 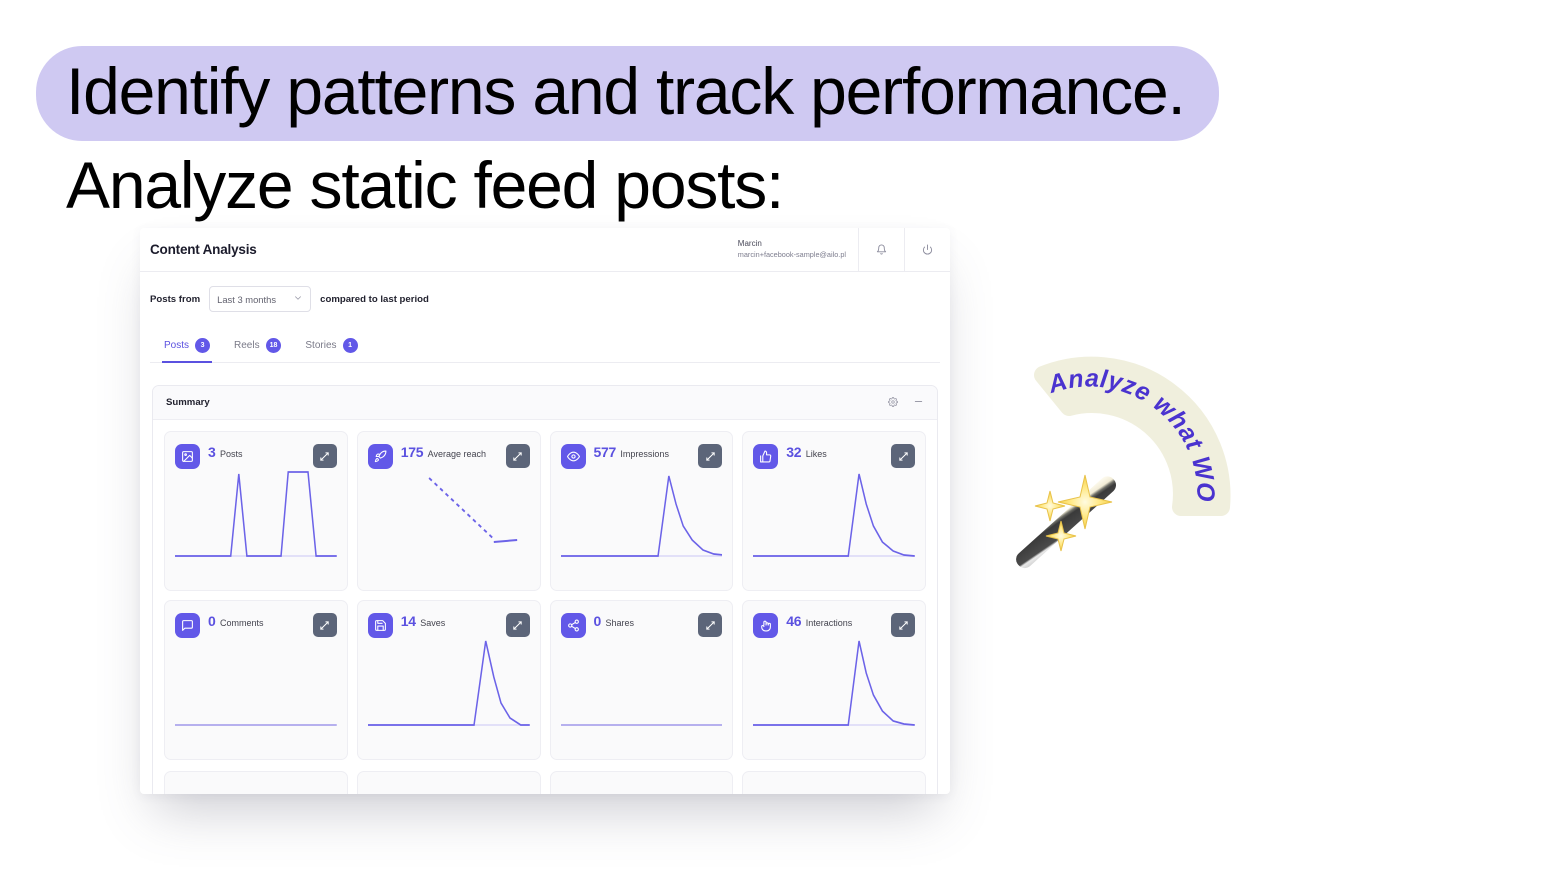 What do you see at coordinates (175, 299) in the screenshot?
I see `filter-label: Posts from` at bounding box center [175, 299].